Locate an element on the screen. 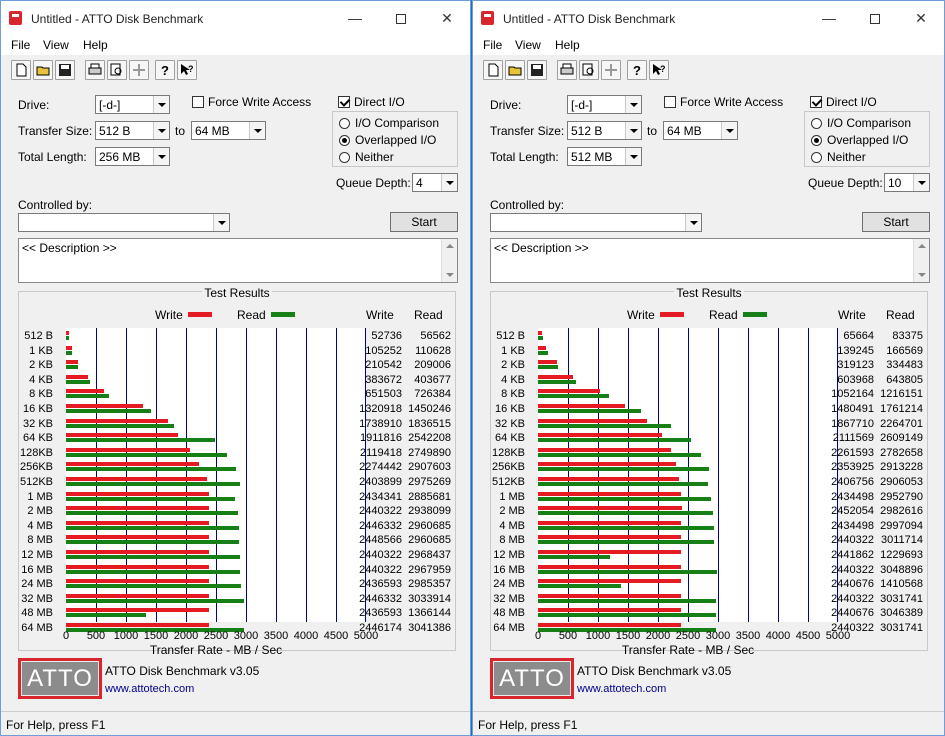 Image resolution: width=945 pixels, height=736 pixels. atto-logo: ATTO is located at coordinates (532, 678).